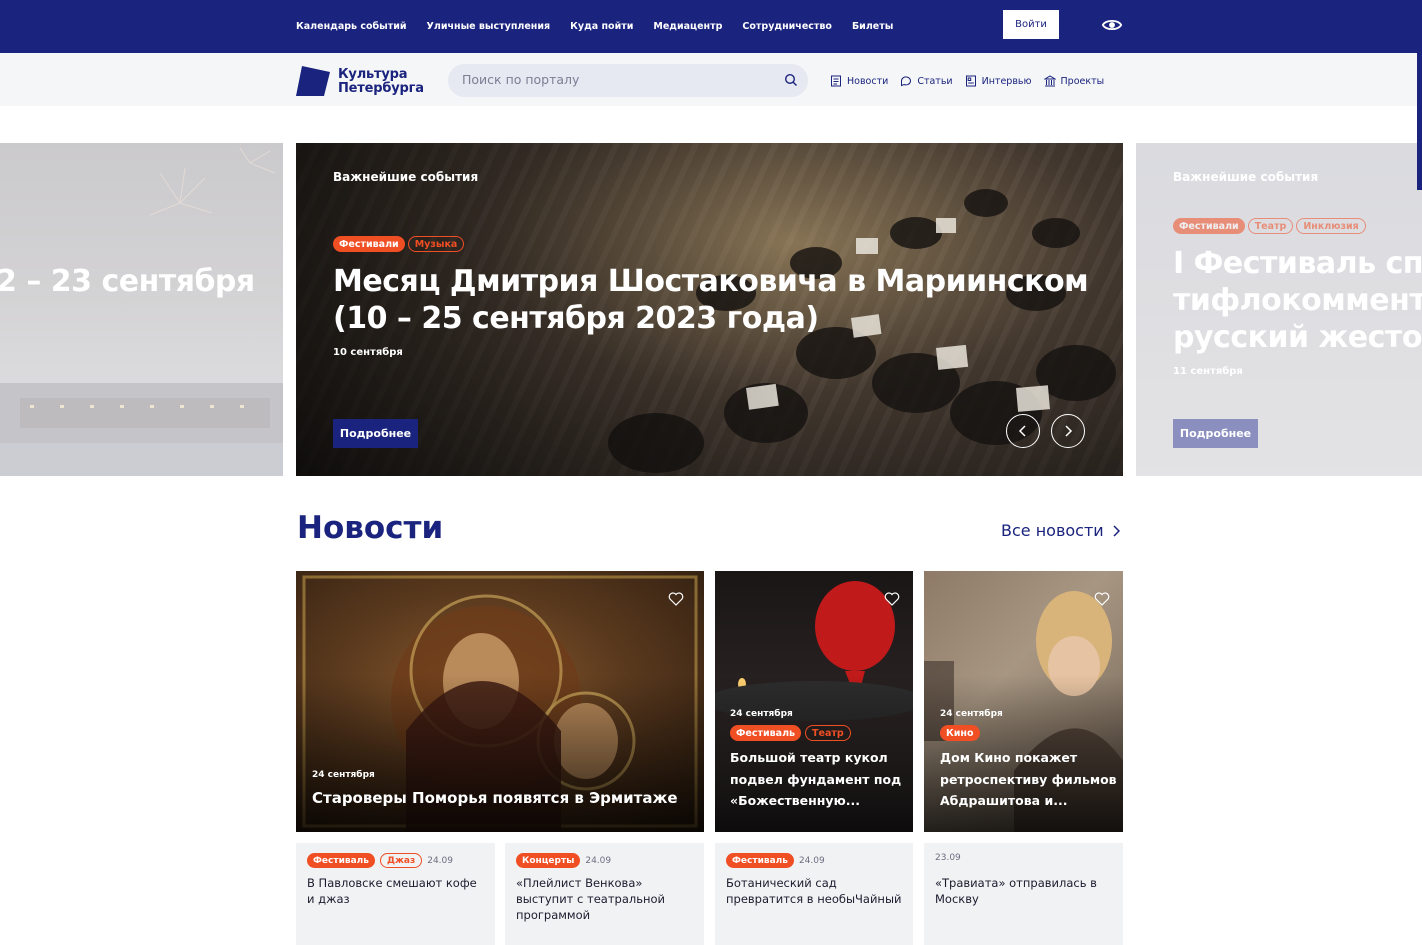 The height and width of the screenshot is (945, 1422). What do you see at coordinates (328, 899) in the screenshot?
I see `mini-card-title-line-2: и джаз` at bounding box center [328, 899].